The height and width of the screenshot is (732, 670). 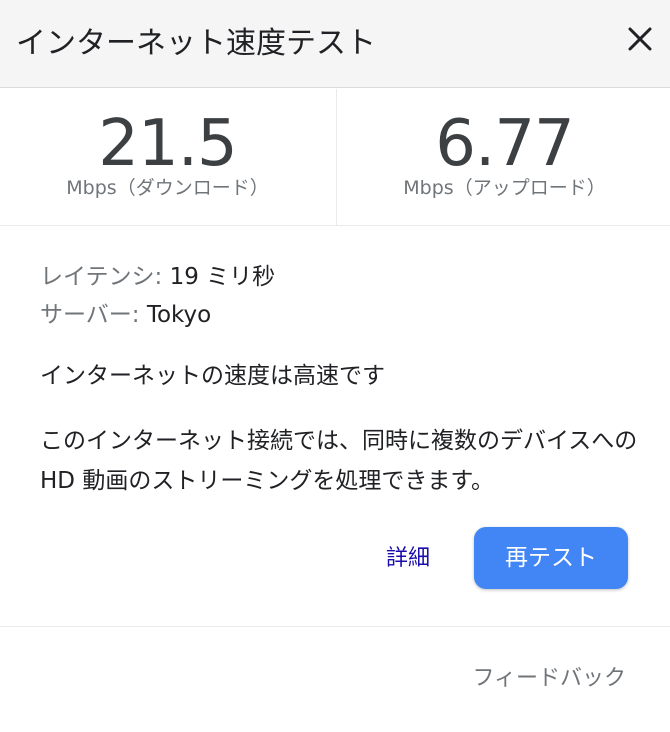 What do you see at coordinates (212, 376) in the screenshot?
I see `speed-status-text: インターネットの速度は高速です` at bounding box center [212, 376].